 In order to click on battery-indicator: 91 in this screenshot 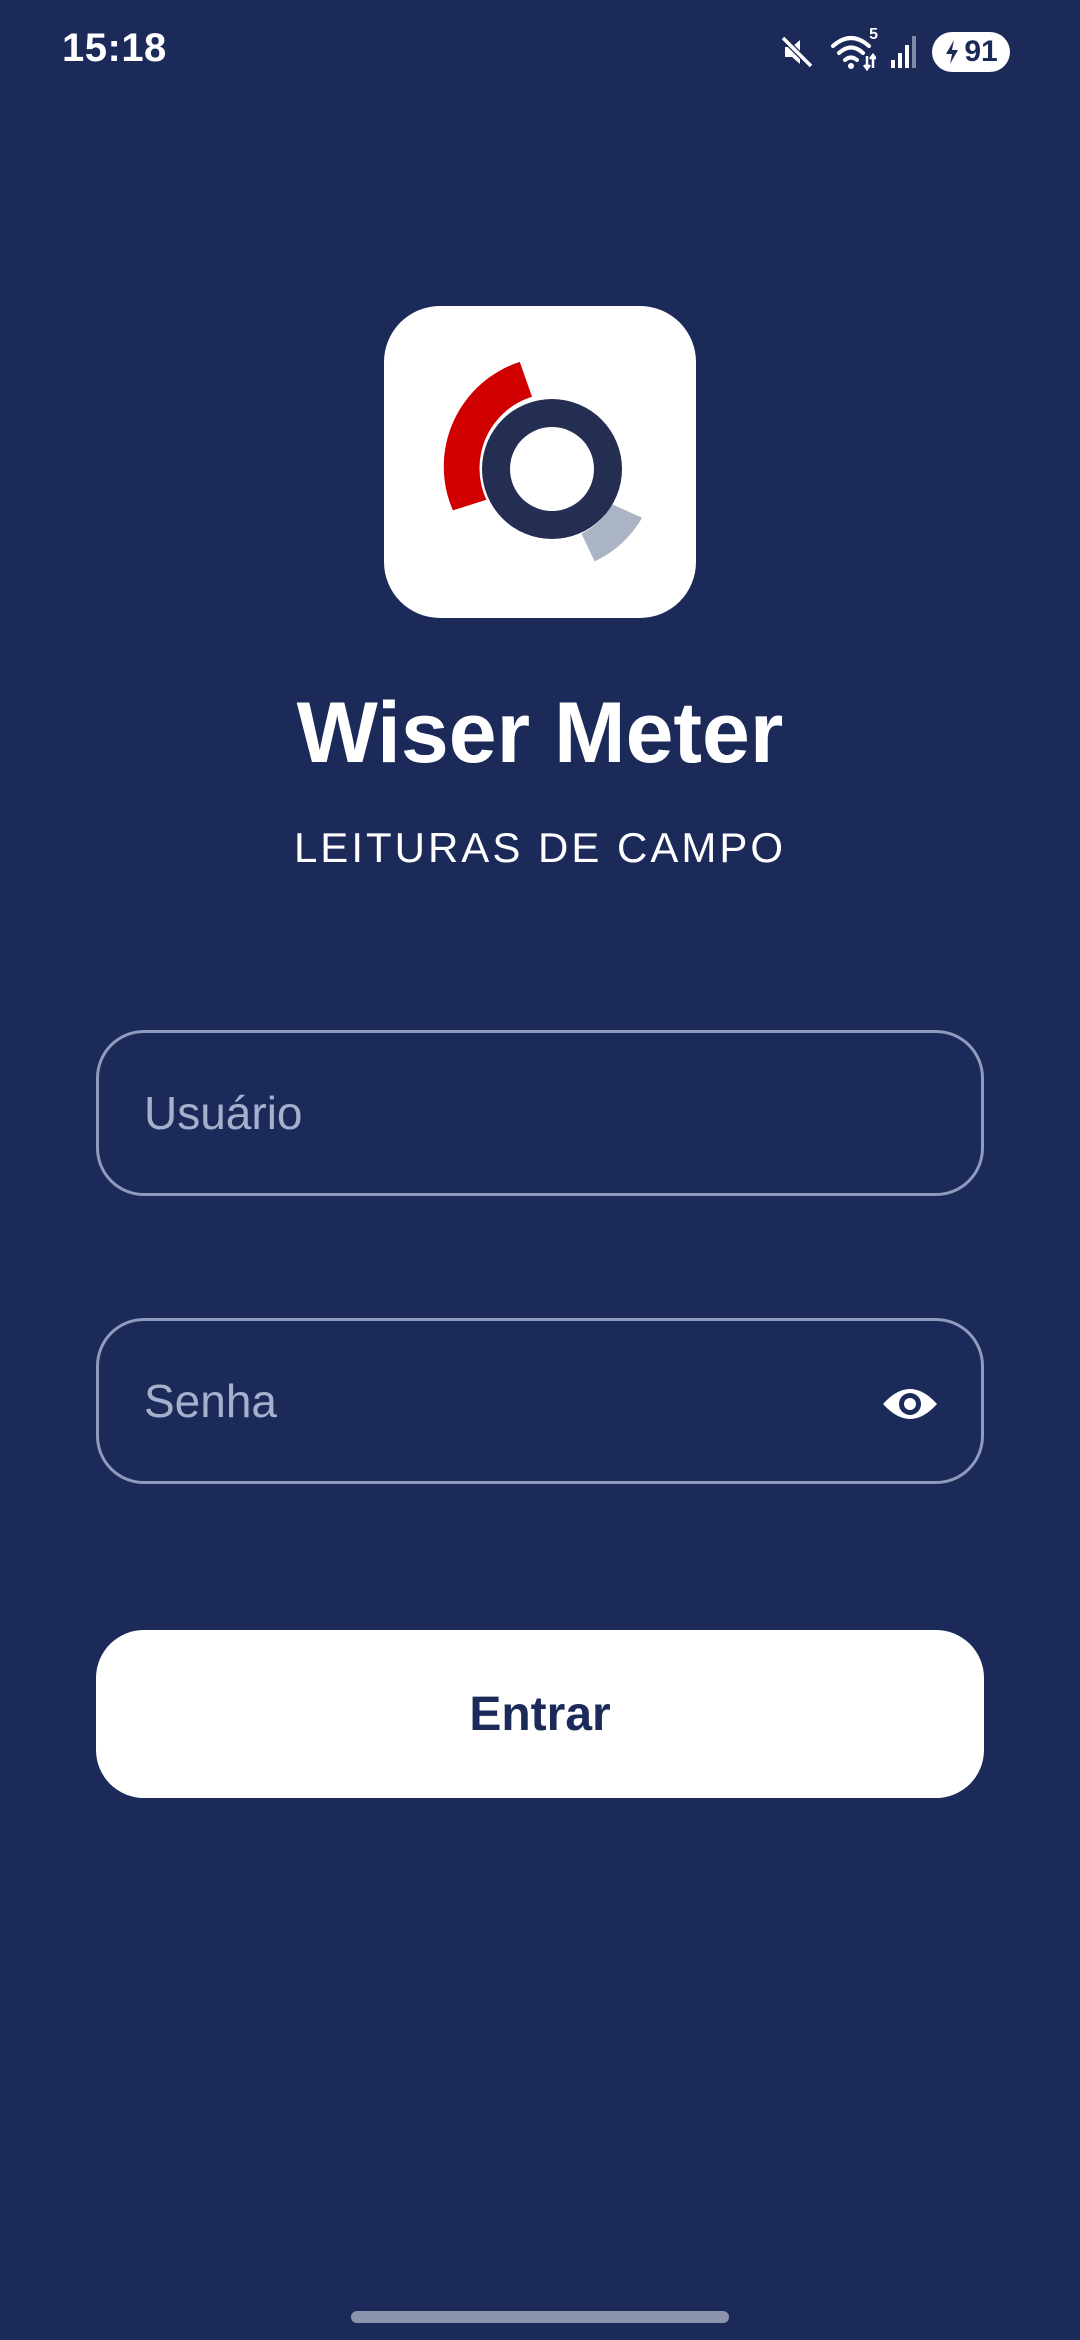, I will do `click(971, 52)`.